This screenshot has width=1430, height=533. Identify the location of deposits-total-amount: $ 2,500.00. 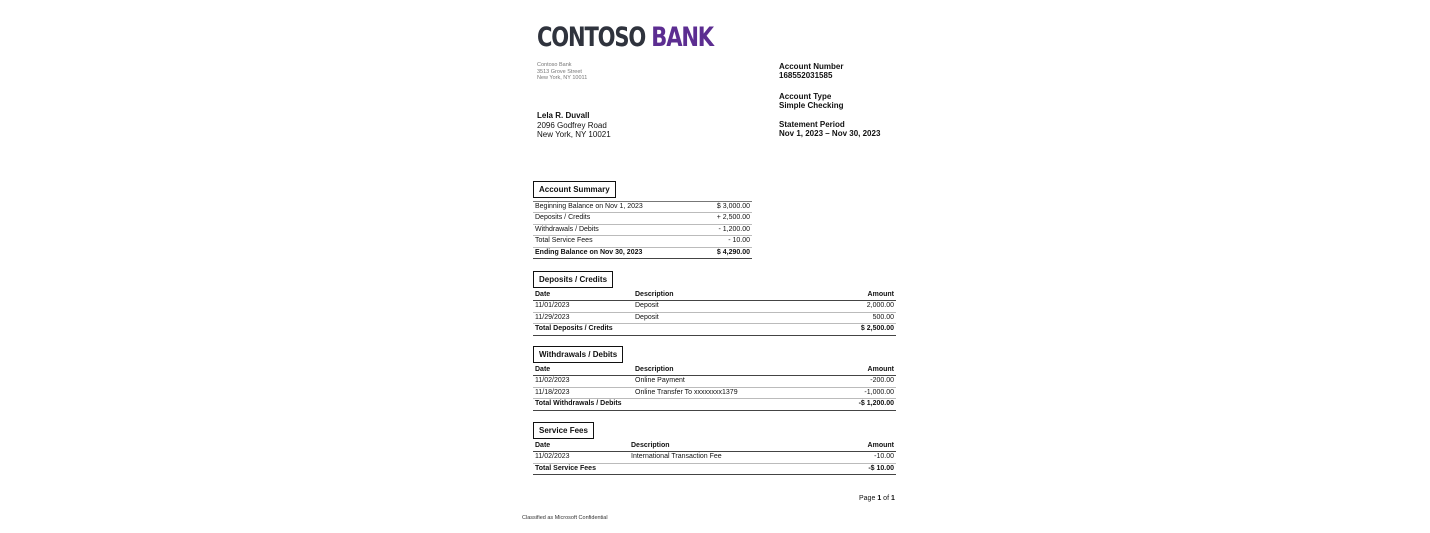
(851, 329).